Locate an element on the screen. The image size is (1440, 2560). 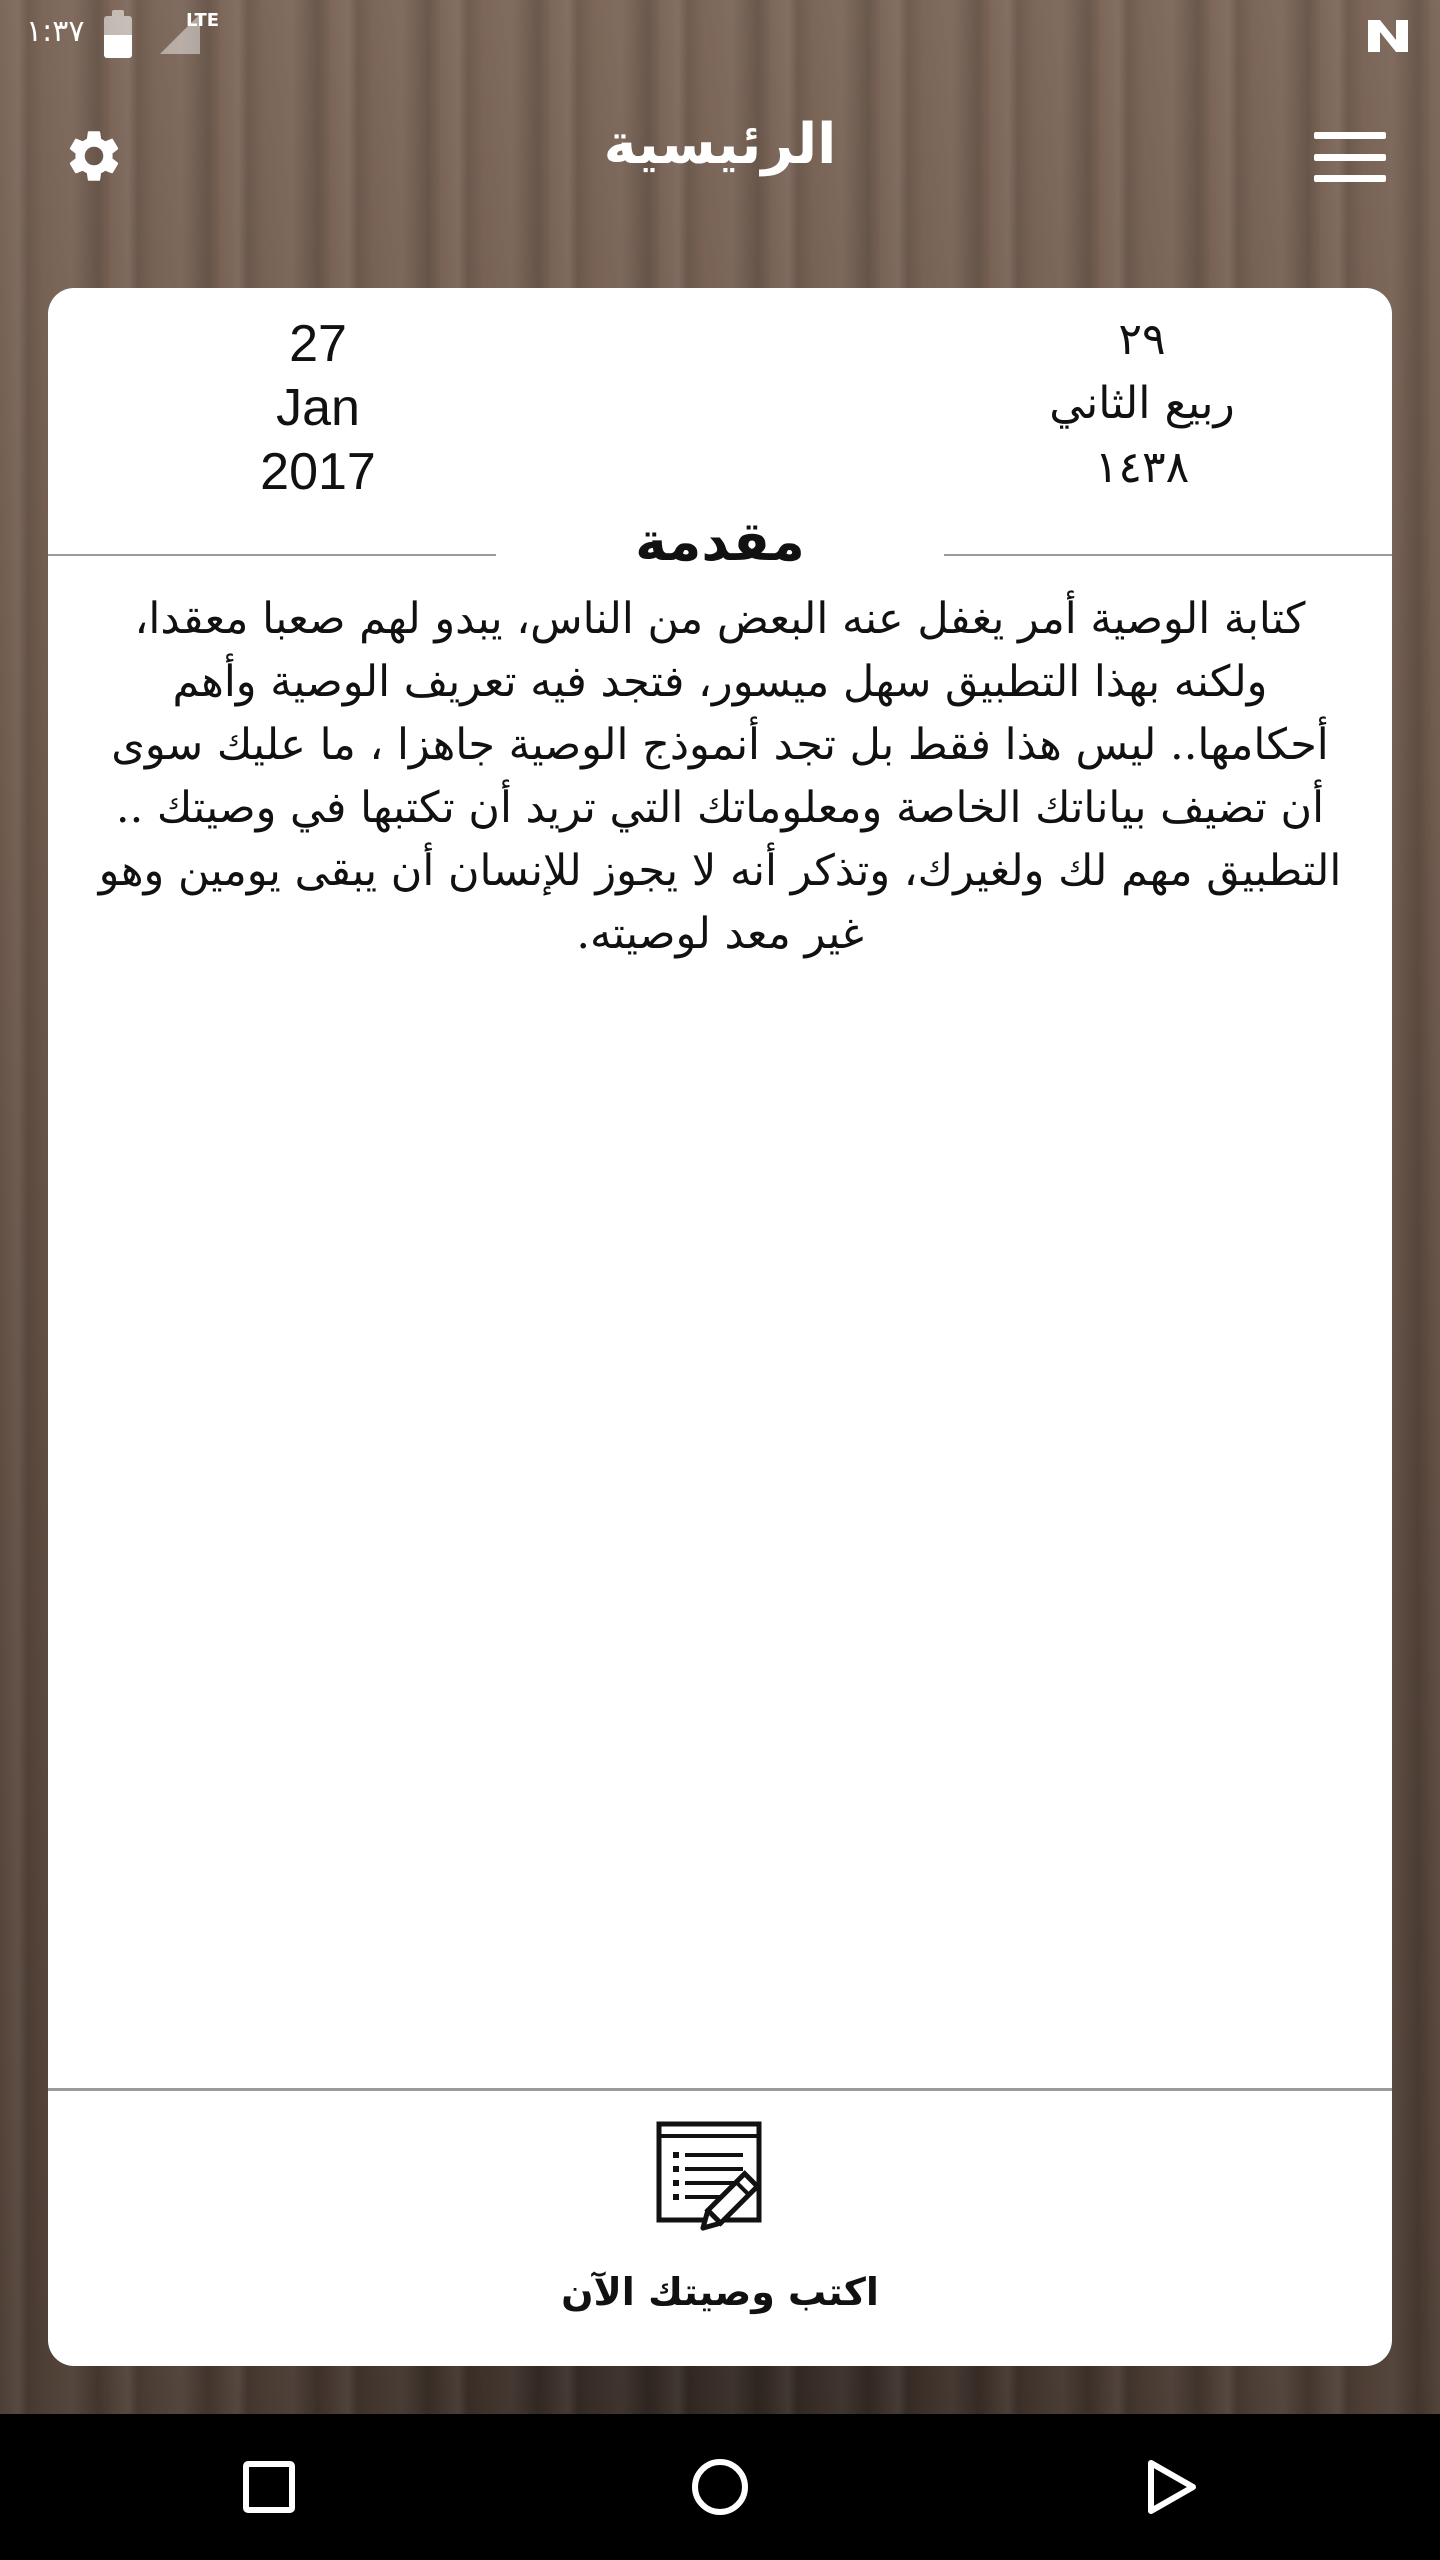
circle-home-icon is located at coordinates (720, 2487).